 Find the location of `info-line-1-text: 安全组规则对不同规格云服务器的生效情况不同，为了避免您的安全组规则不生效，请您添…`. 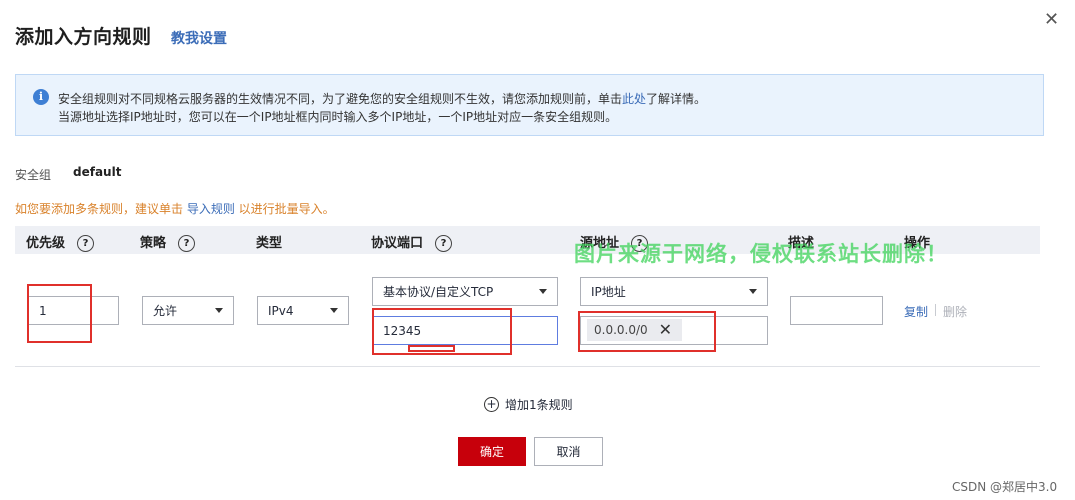

info-line-1-text: 安全组规则对不同规格云服务器的生效情况不同，为了避免您的安全组规则不生效，请您添… is located at coordinates (340, 99).